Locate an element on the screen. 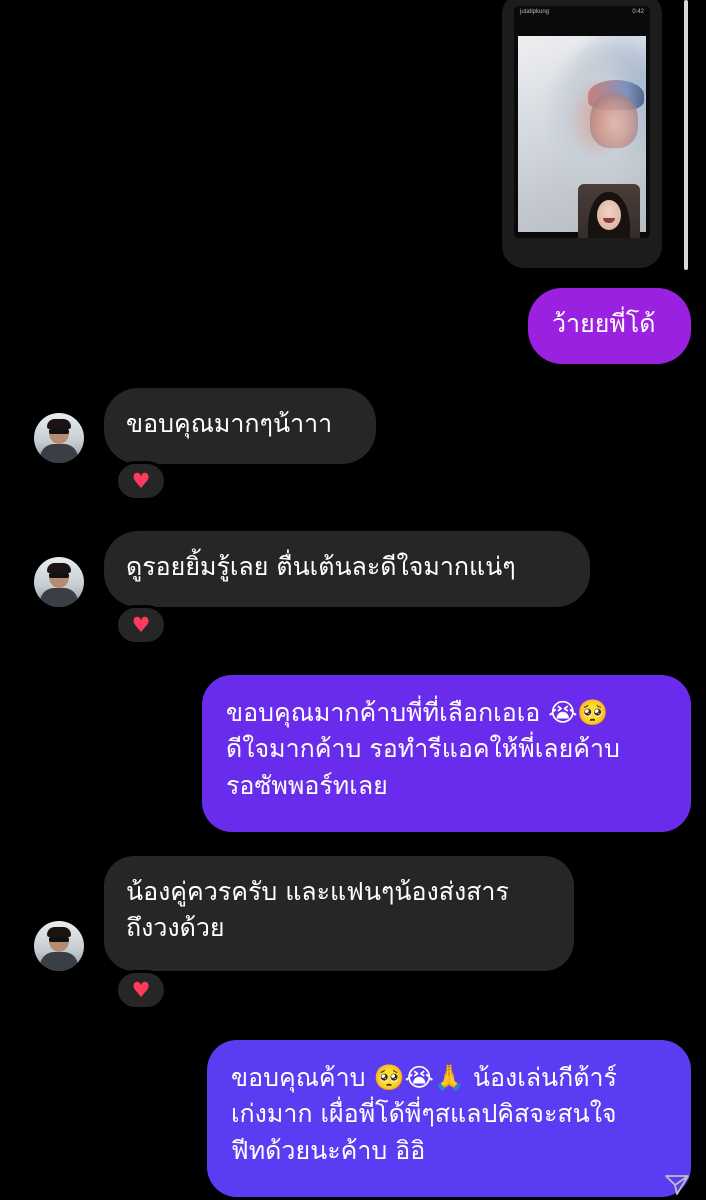 The width and height of the screenshot is (706, 1200). message-received: ดูรอยยิ้มรู้เลย ตื่นเต้นละดีใจมากแน่ๆ is located at coordinates (347, 569).